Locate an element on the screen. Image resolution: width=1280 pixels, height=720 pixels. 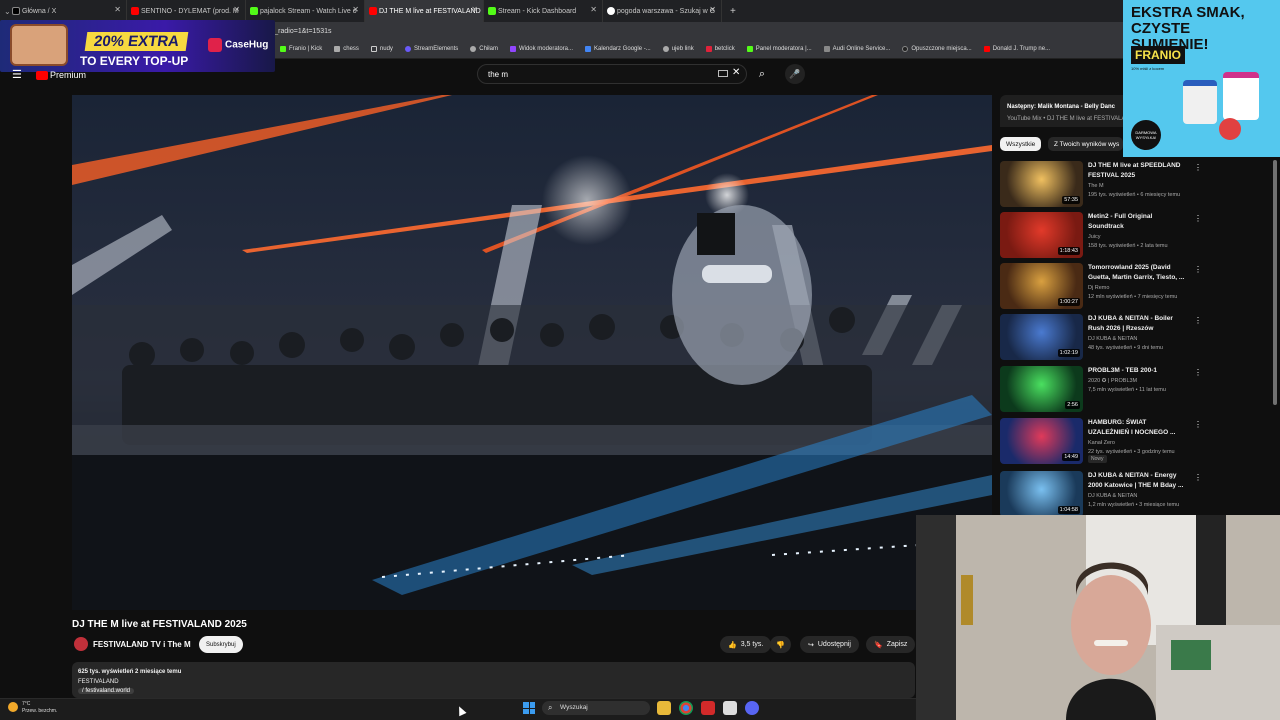
scrollbar is located at coordinates (1275, 282).